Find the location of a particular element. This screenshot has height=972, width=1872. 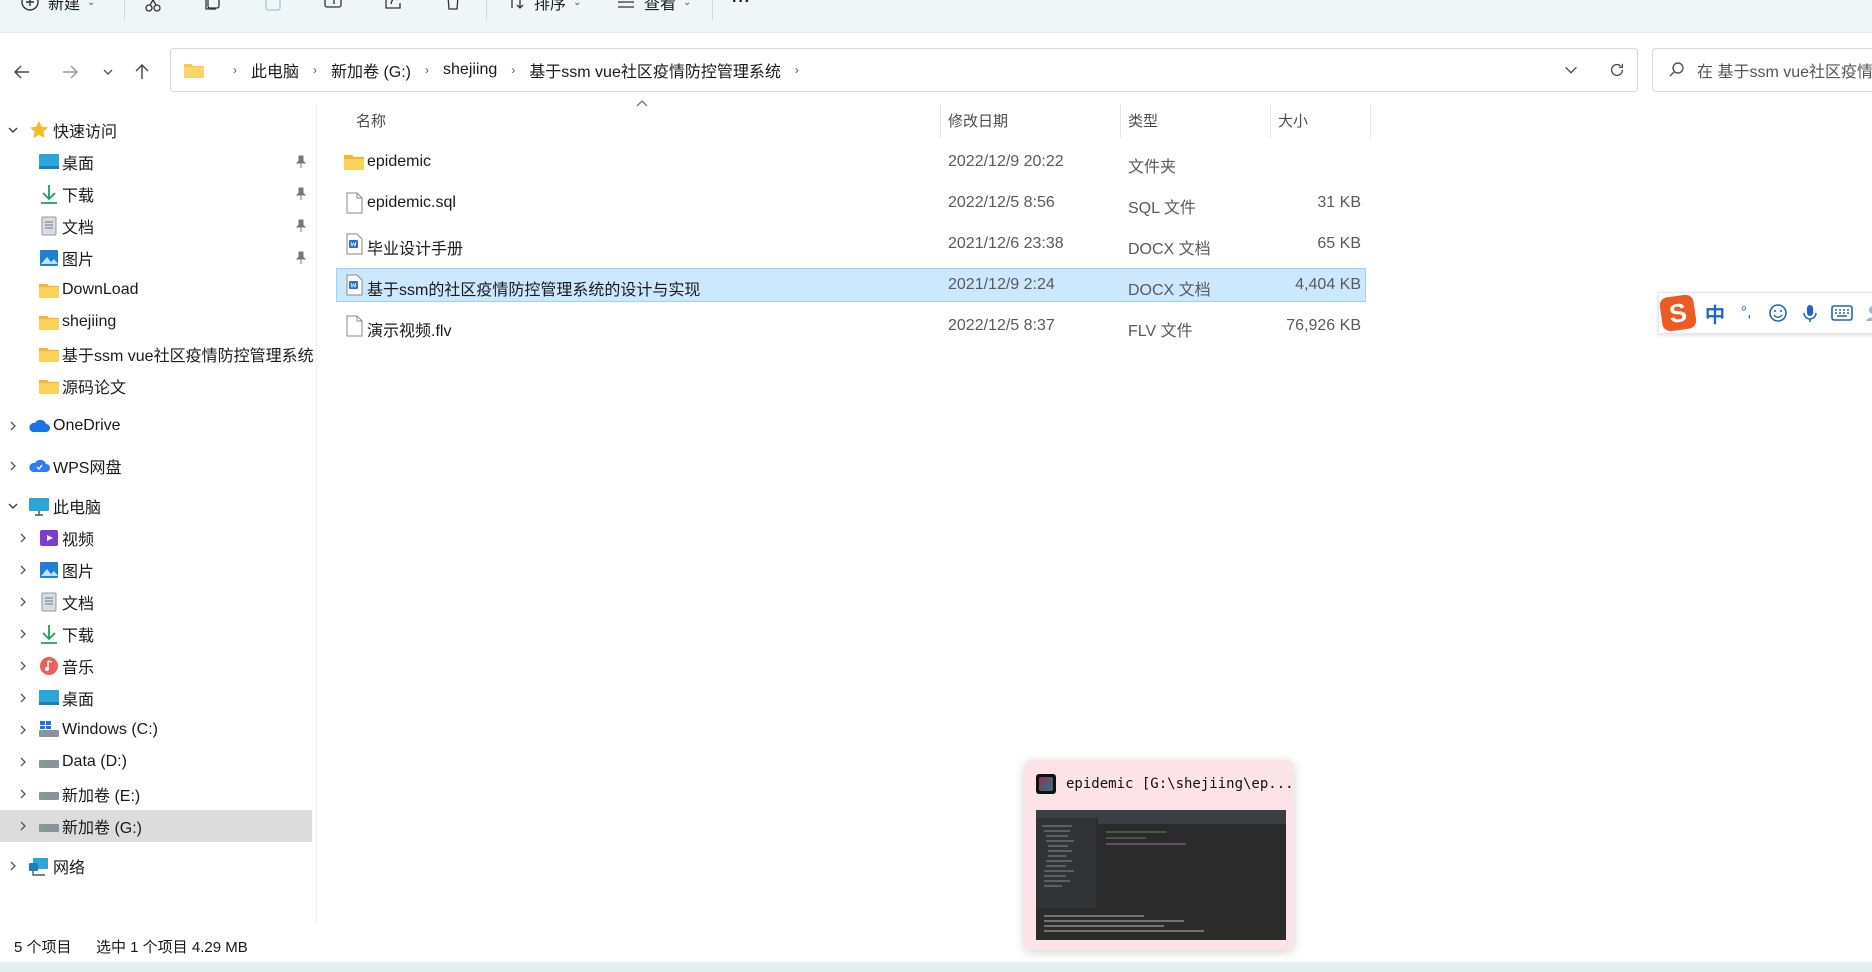

nav-quick-shejiing: shejiing is located at coordinates (156, 322).